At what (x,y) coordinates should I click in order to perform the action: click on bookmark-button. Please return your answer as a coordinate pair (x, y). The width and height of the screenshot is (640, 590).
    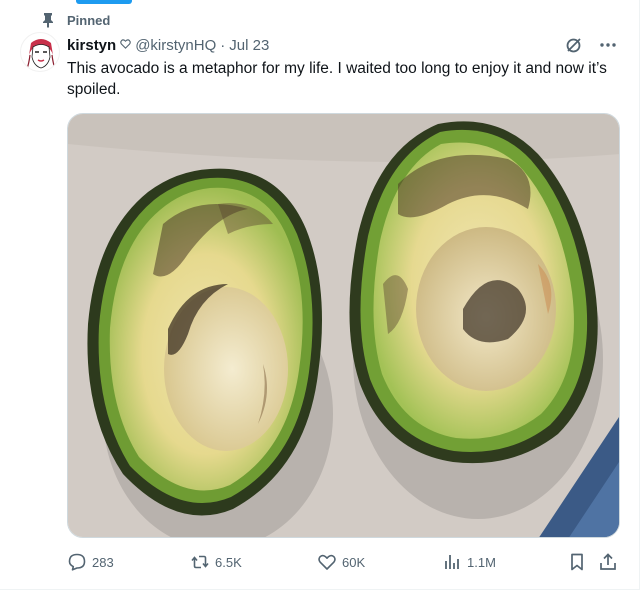
    Looking at the image, I should click on (579, 562).